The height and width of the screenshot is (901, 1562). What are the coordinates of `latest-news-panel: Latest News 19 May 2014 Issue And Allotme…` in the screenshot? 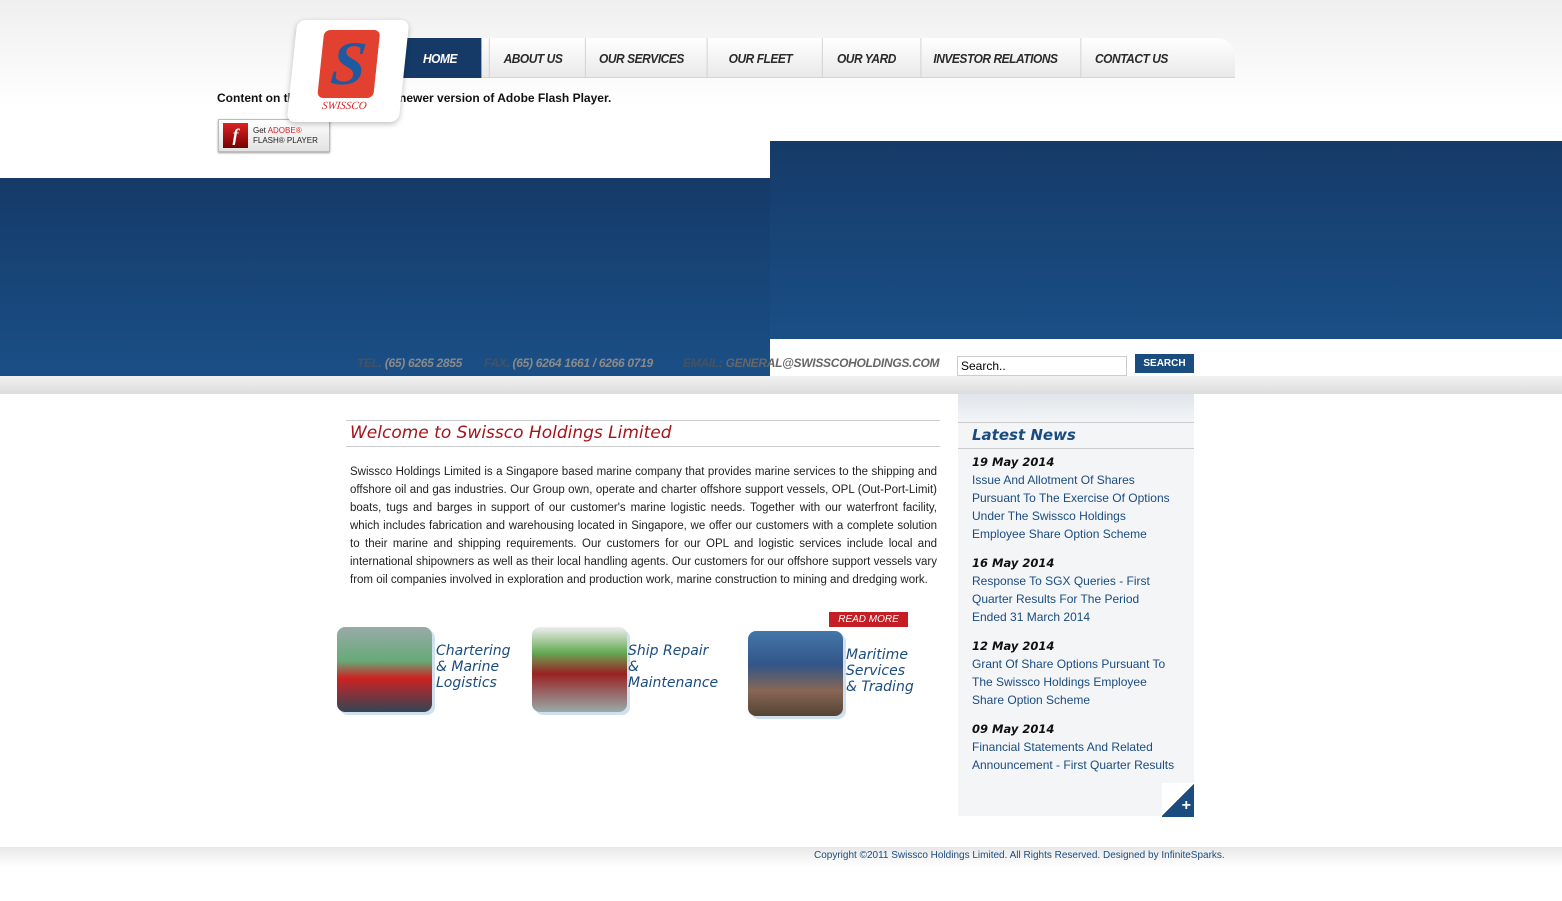 It's located at (1076, 605).